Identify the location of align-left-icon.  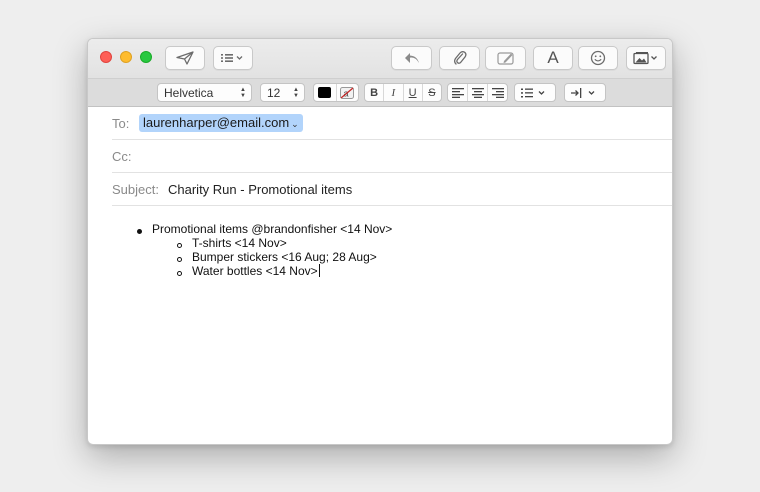
(457, 92).